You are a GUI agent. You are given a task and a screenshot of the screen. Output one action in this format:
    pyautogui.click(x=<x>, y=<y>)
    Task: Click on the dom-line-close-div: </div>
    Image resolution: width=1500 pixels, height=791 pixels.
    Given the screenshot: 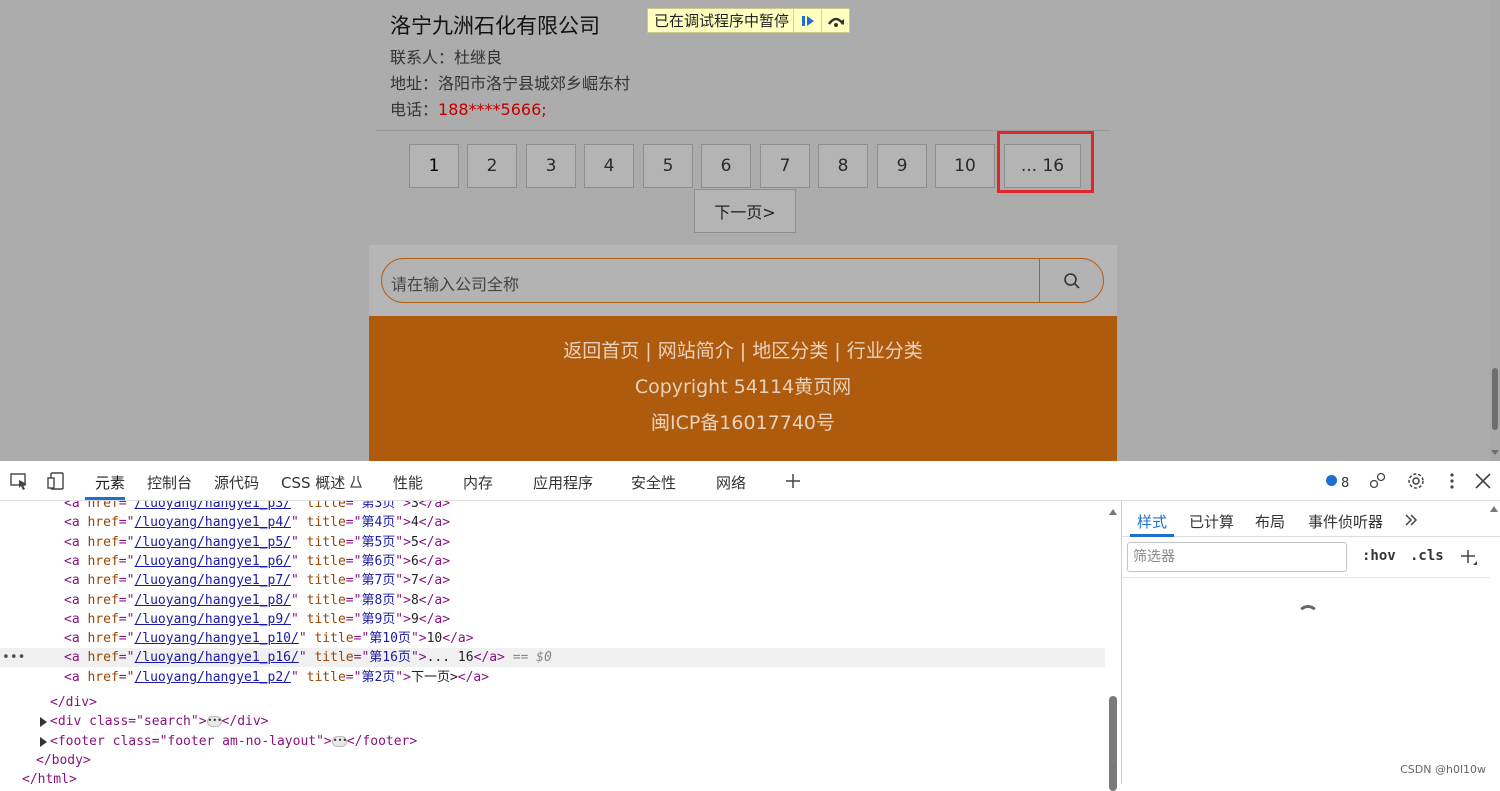 What is the action you would take?
    pyautogui.click(x=552, y=702)
    